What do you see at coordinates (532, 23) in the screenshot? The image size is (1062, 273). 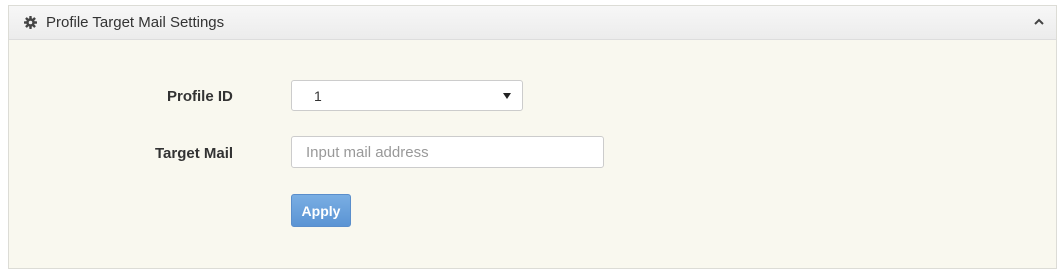 I see `panel-header: Profile Target Mail Settings` at bounding box center [532, 23].